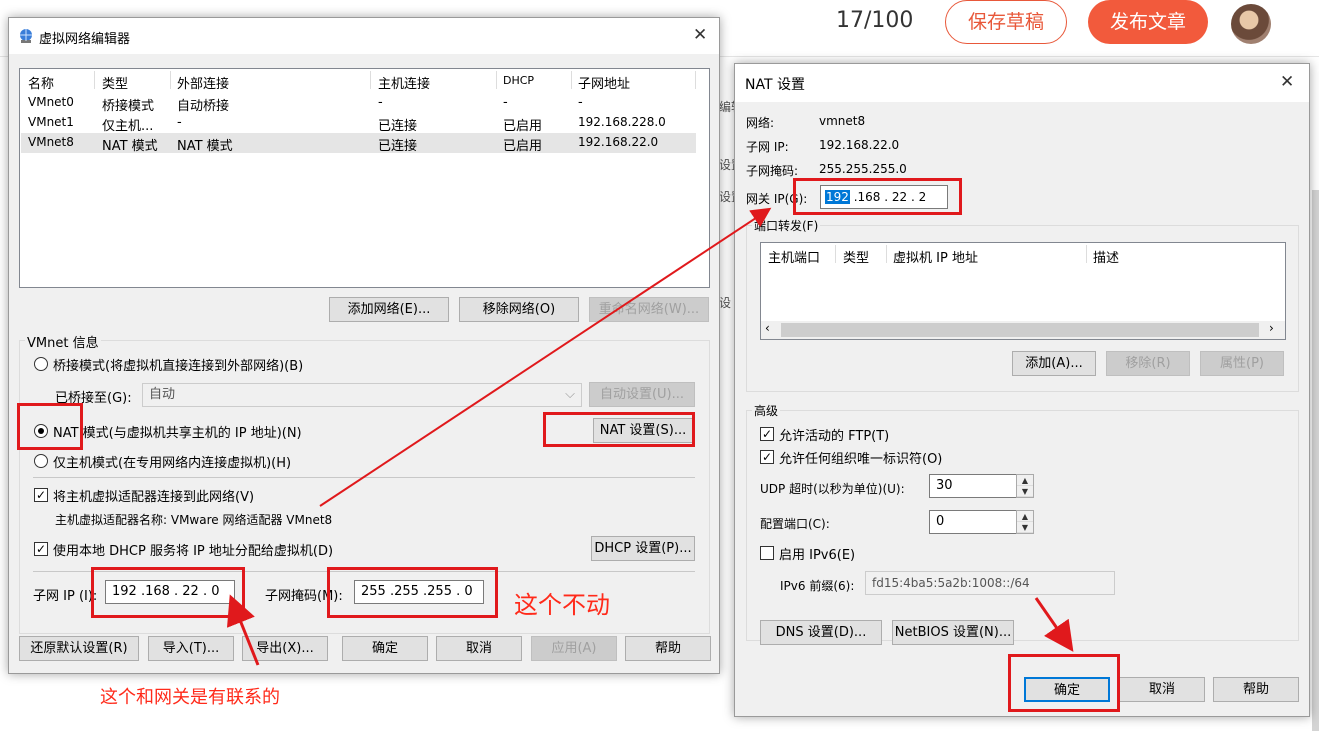 This screenshot has height=731, width=1319. What do you see at coordinates (1054, 624) in the screenshot?
I see `arrow-to-ok` at bounding box center [1054, 624].